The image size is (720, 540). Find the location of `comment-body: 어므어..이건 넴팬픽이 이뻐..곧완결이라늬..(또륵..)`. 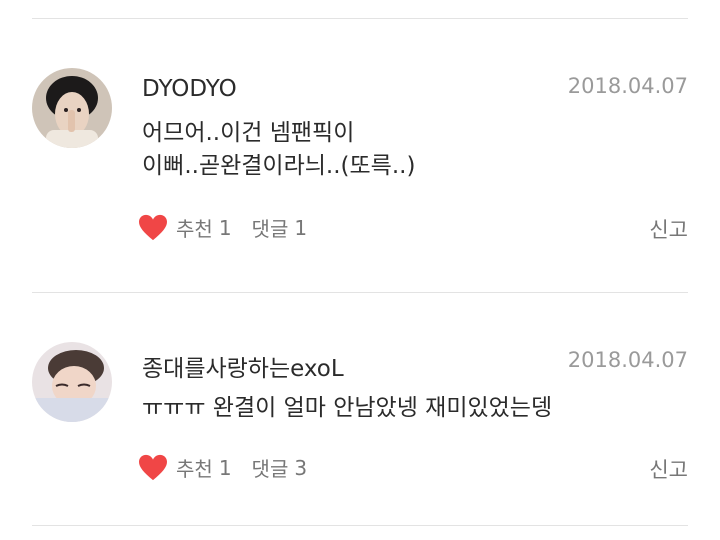

comment-body: 어므어..이건 넴팬픽이 이뻐..곧완결이라늬..(또륵..) is located at coordinates (278, 150).